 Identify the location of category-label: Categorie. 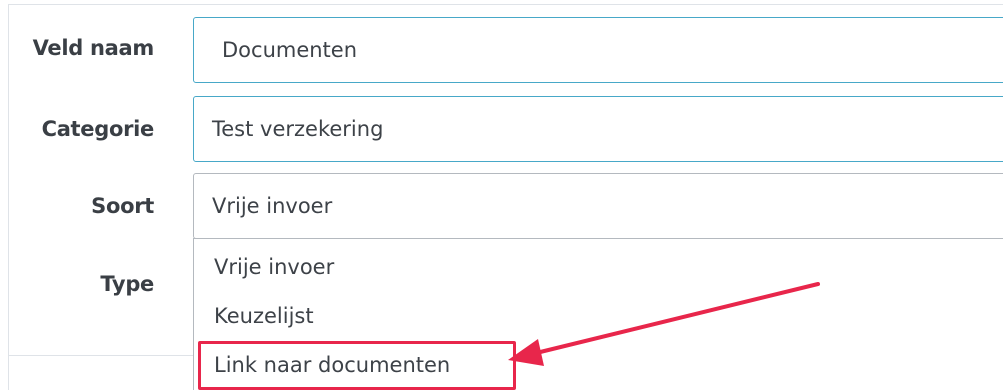
(98, 129).